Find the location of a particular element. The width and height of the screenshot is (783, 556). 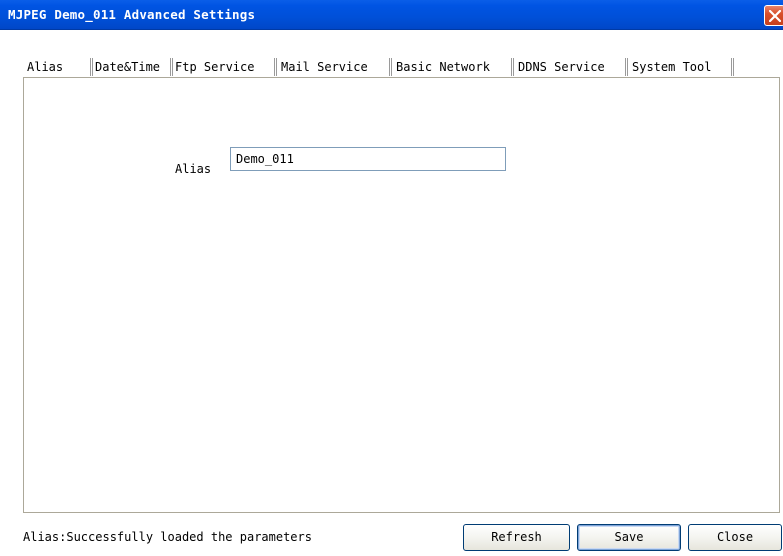

tab-label: Ftp Service is located at coordinates (215, 67).